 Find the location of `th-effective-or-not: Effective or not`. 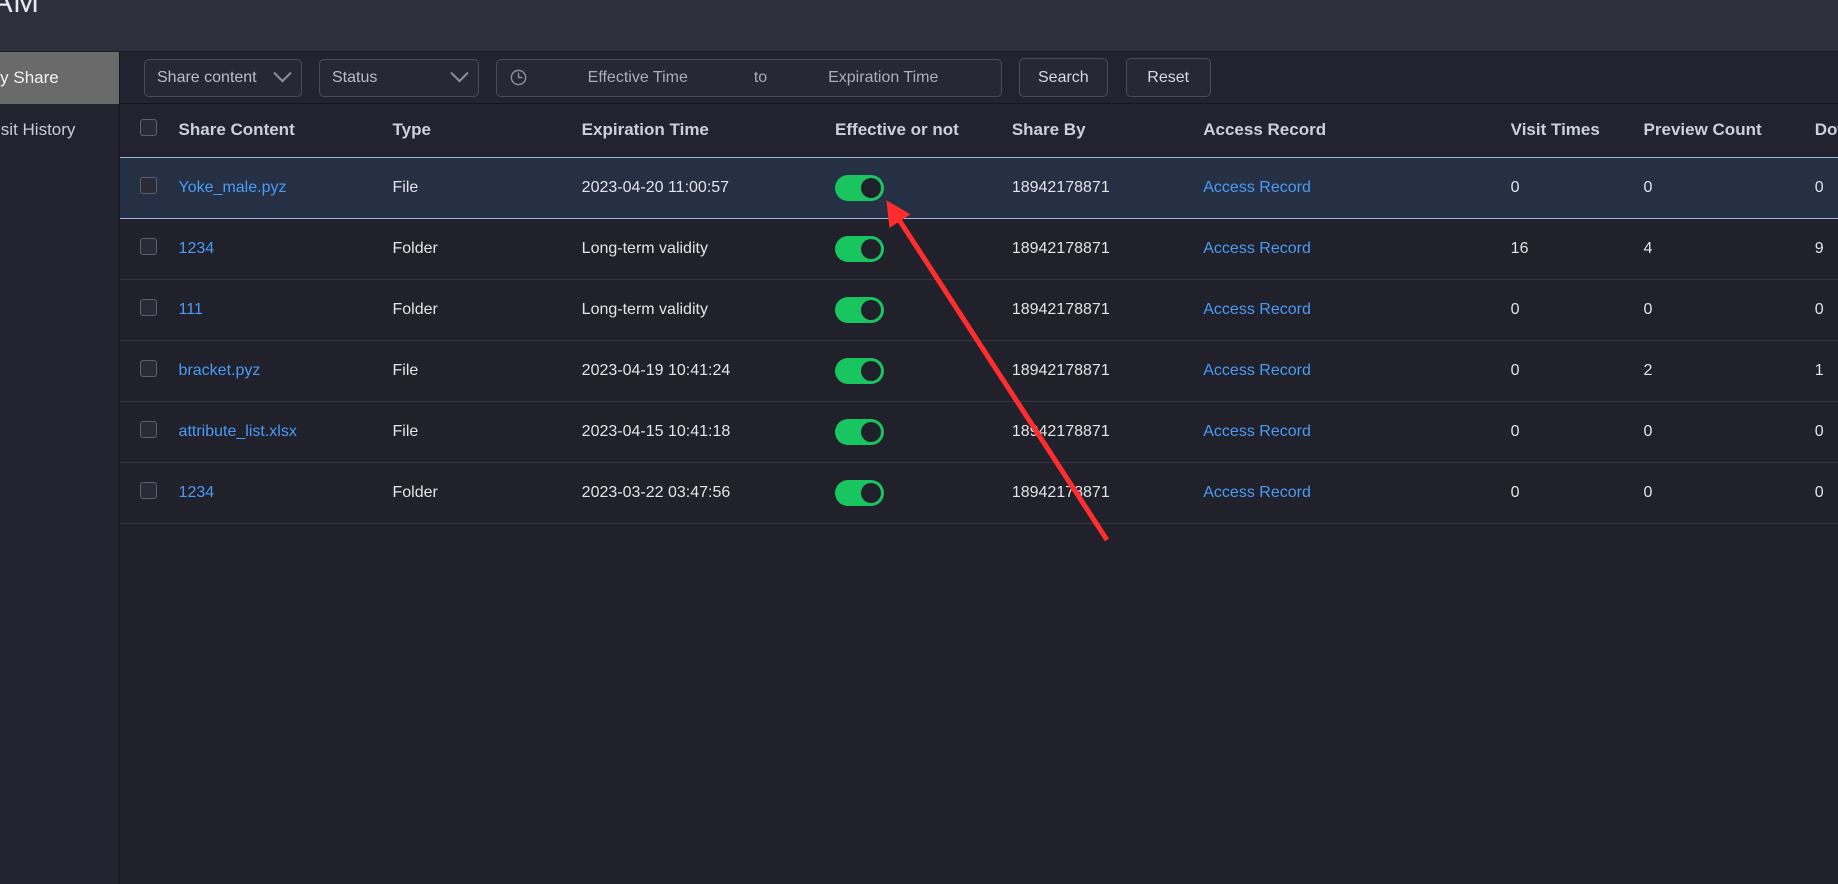

th-effective-or-not: Effective or not is located at coordinates (923, 130).